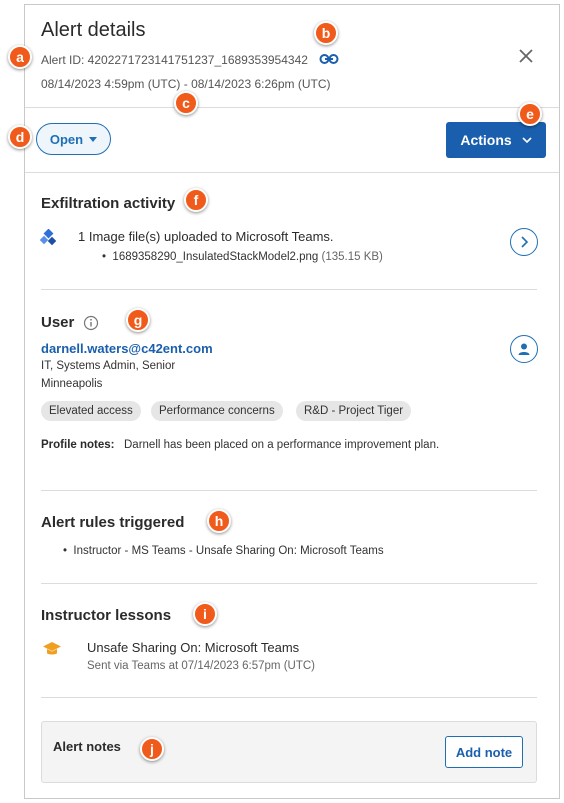 The width and height of the screenshot is (564, 803). Describe the element at coordinates (20, 57) in the screenshot. I see `annotation-marker-a: a` at that location.